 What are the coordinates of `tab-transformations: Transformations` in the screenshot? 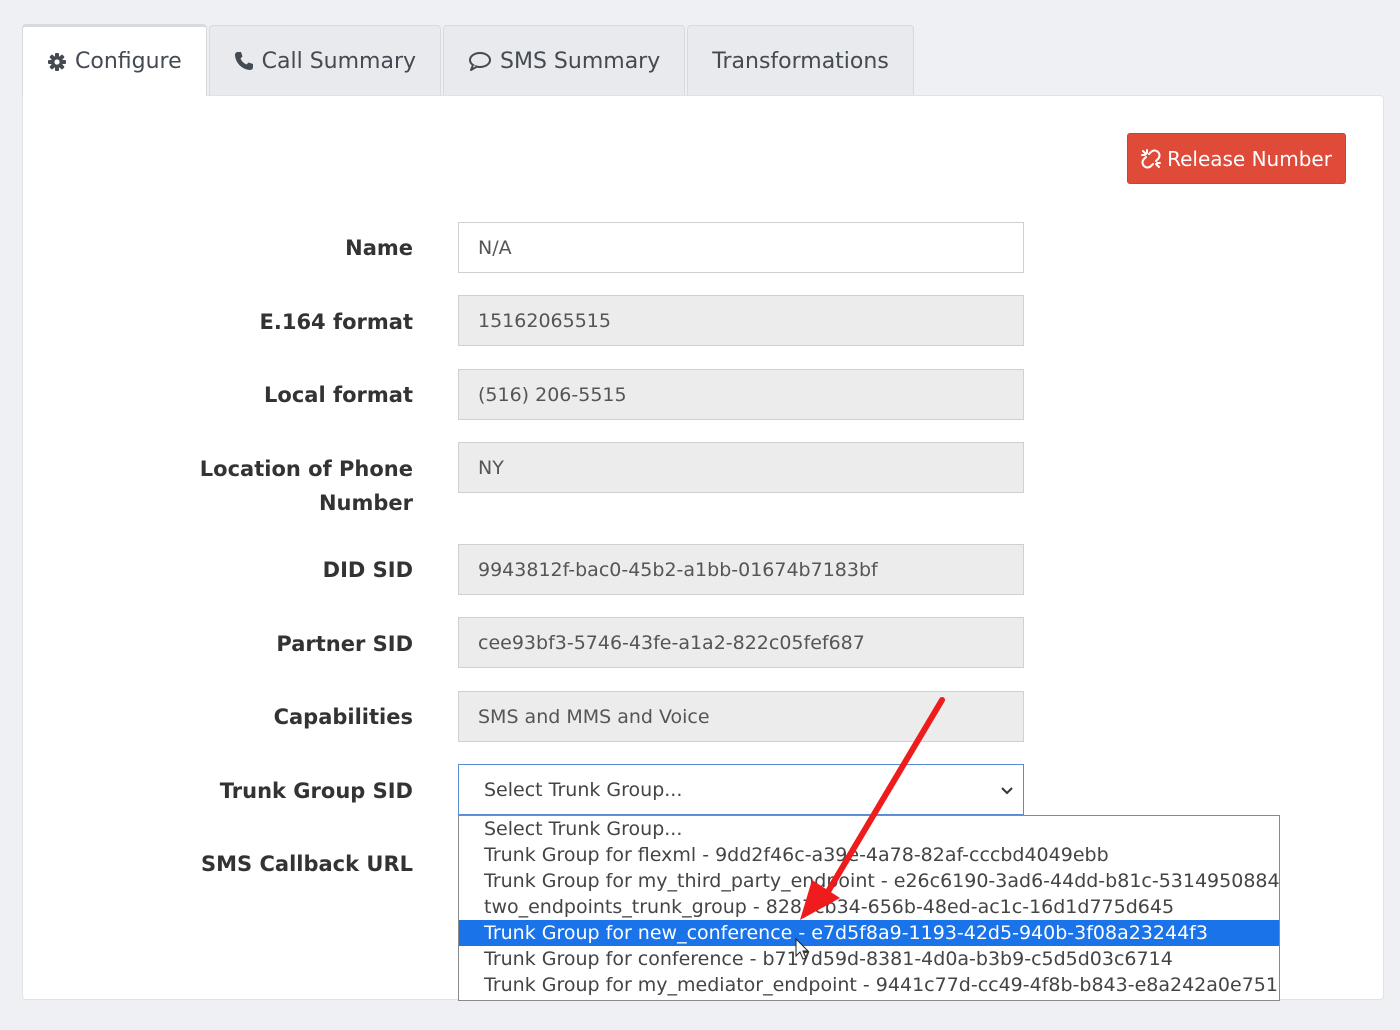 It's located at (800, 60).